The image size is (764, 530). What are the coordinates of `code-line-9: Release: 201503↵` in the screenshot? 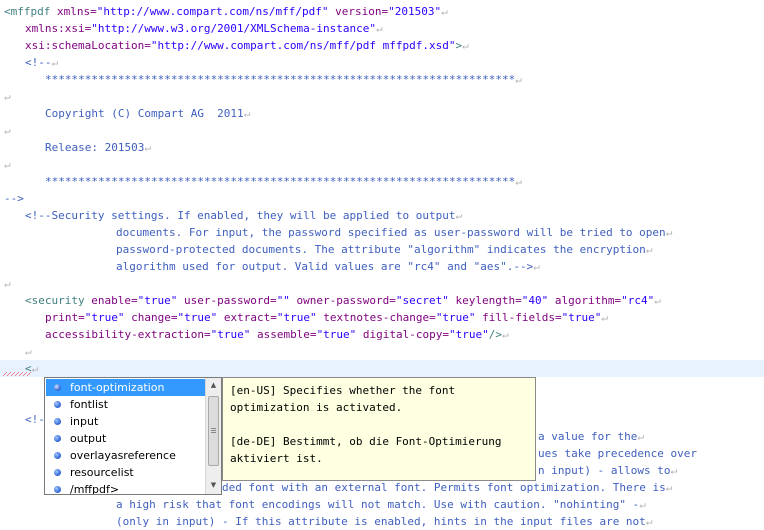 It's located at (98, 147).